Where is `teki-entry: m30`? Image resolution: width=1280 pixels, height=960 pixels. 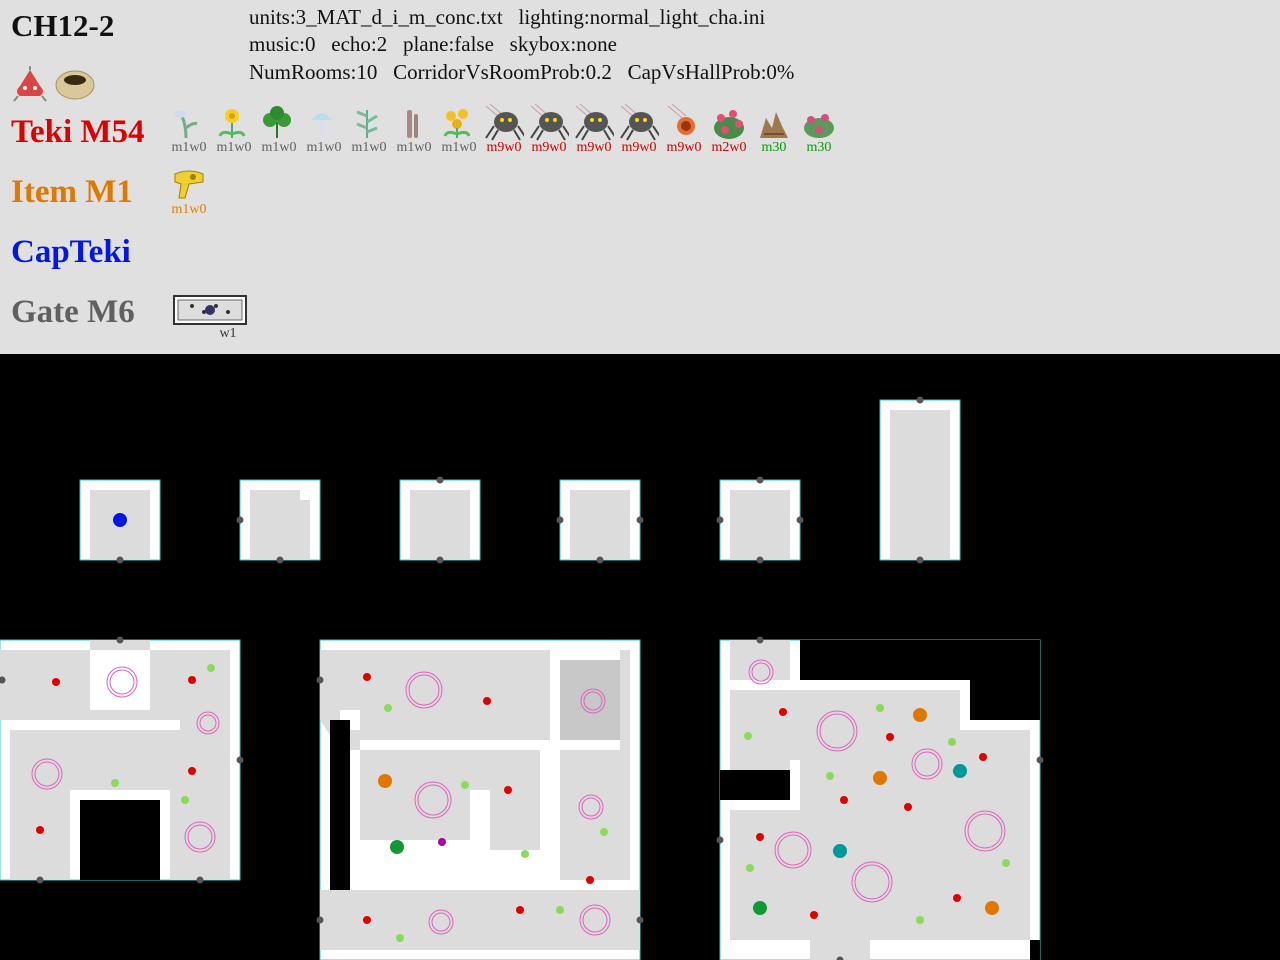 teki-entry: m30 is located at coordinates (774, 130).